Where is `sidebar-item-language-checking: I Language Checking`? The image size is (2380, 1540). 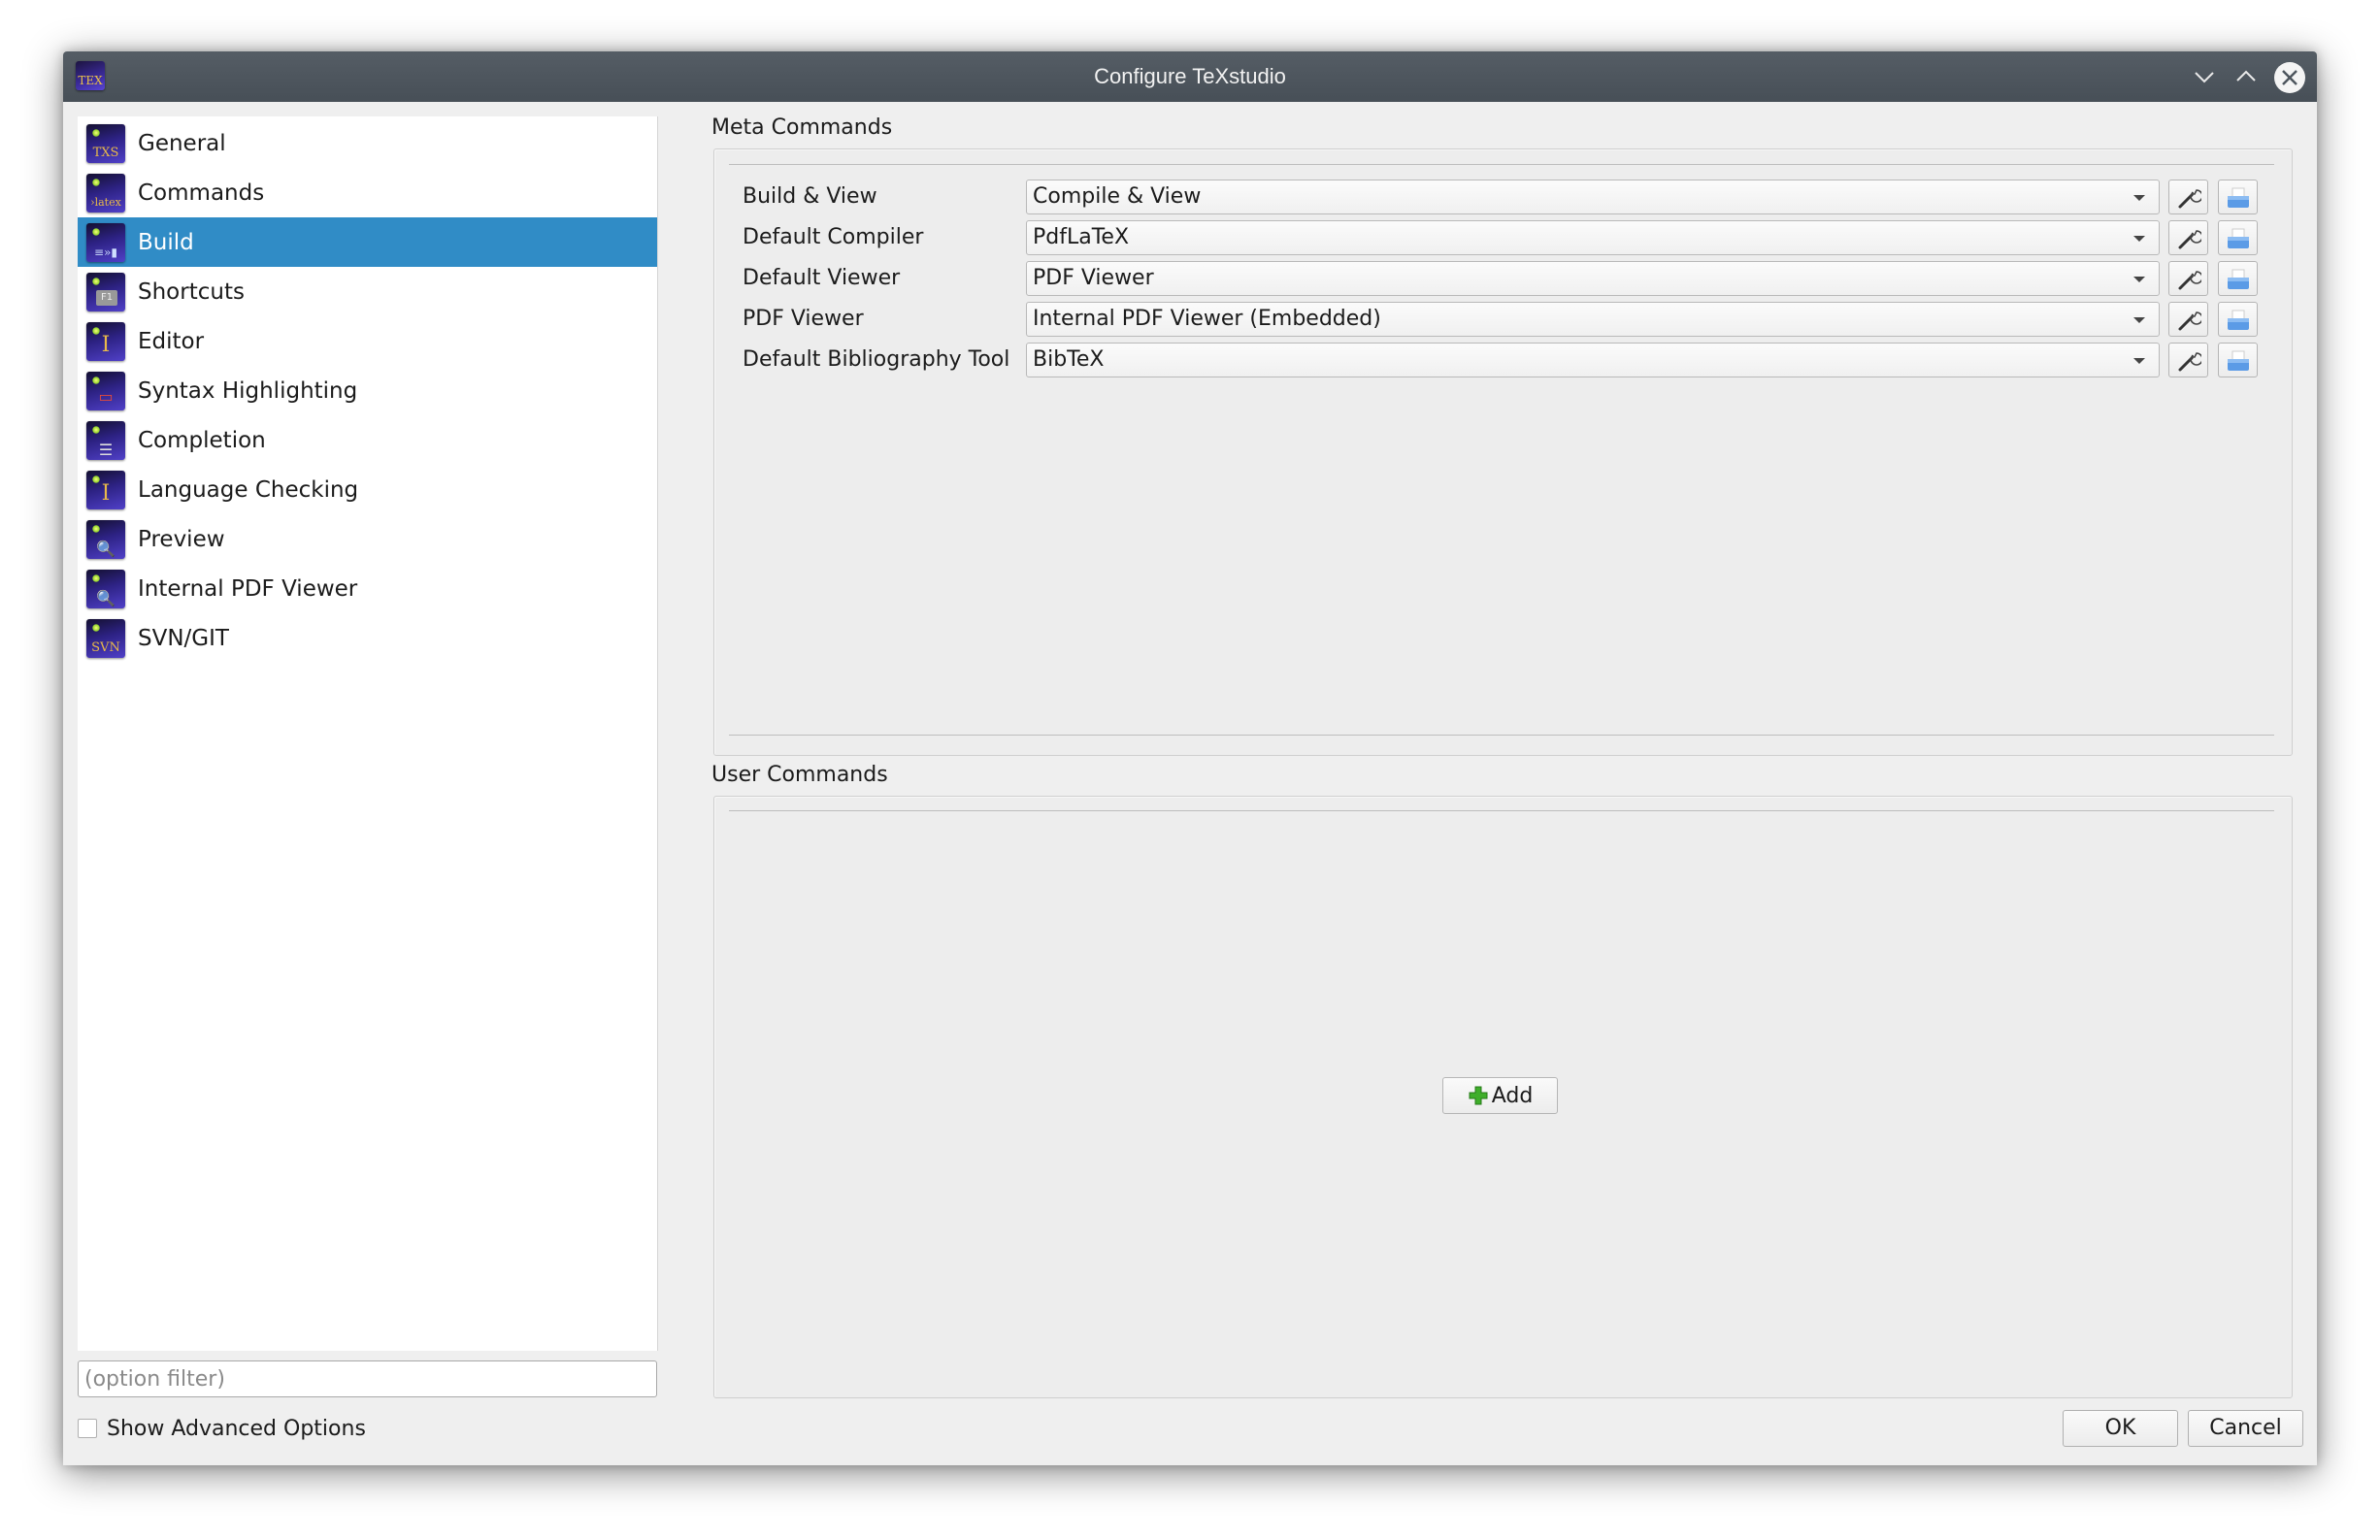
sidebar-item-language-checking: I Language Checking is located at coordinates (367, 490).